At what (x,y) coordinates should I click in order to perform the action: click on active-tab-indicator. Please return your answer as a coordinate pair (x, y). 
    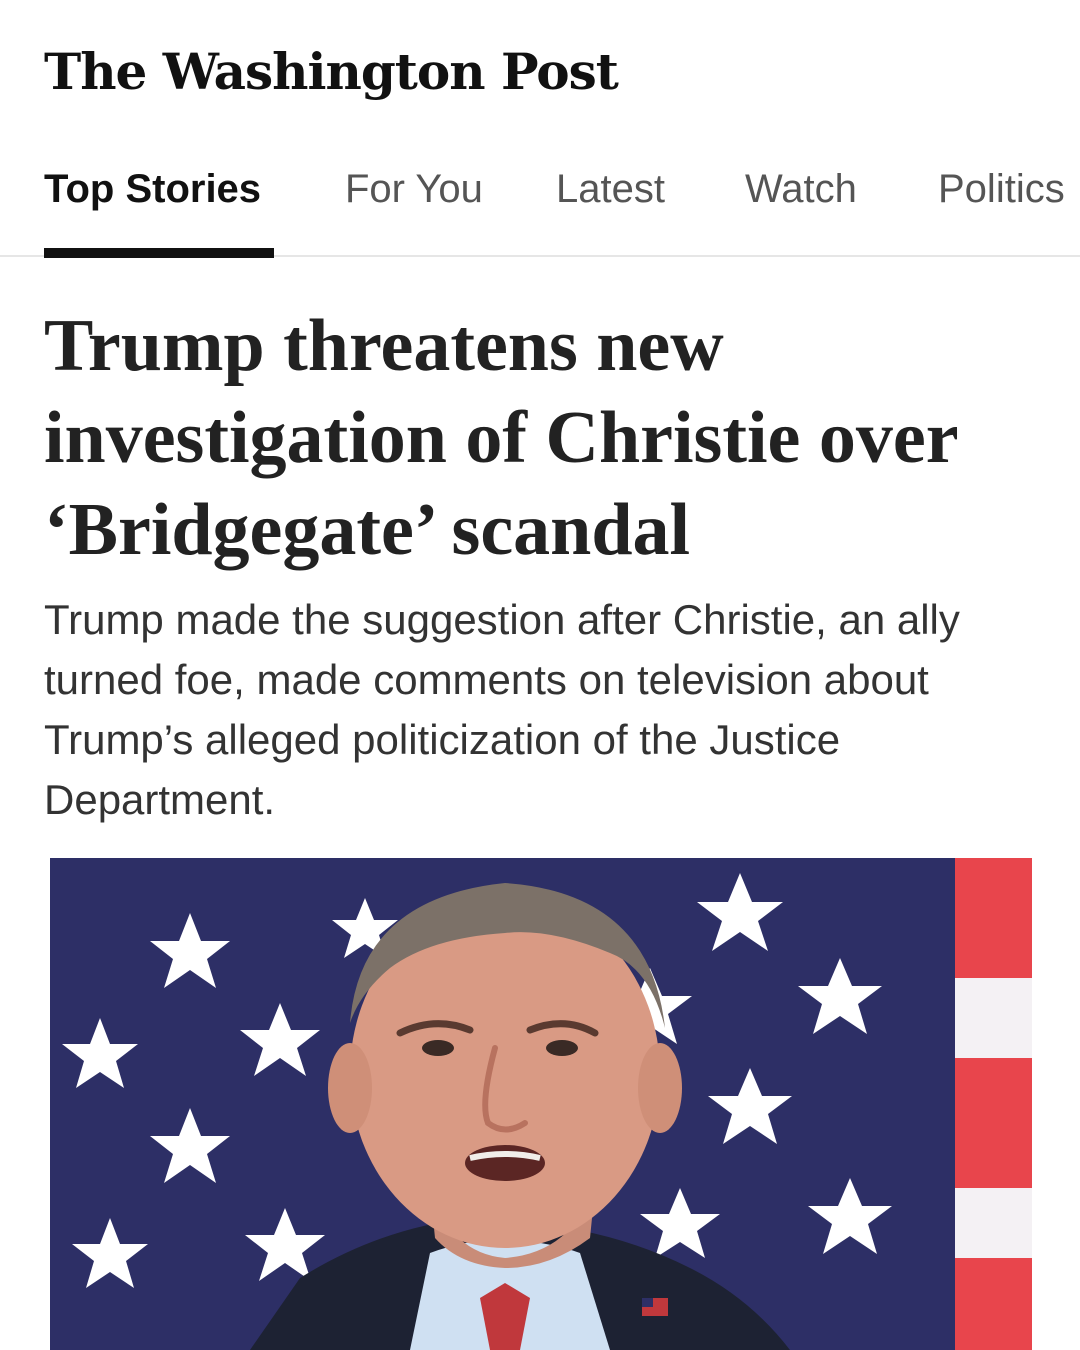
    Looking at the image, I should click on (159, 253).